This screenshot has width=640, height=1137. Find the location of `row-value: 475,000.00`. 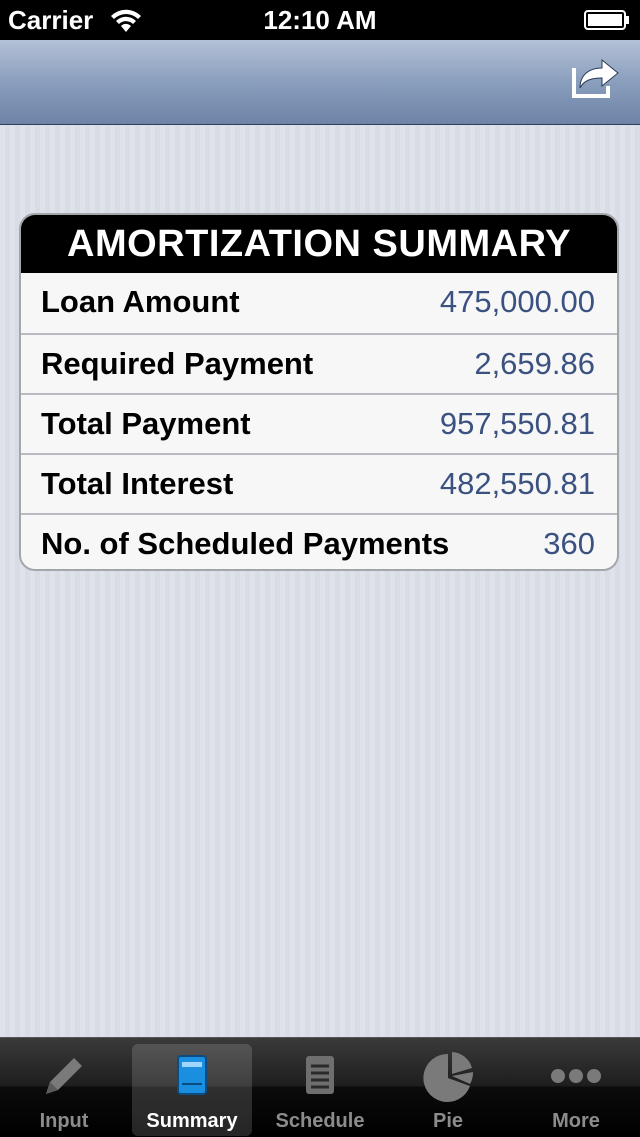

row-value: 475,000.00 is located at coordinates (517, 301).